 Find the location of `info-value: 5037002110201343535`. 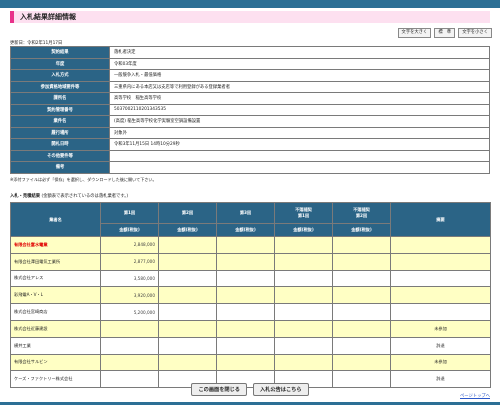

info-value: 5037002110201343535 is located at coordinates (299, 109).